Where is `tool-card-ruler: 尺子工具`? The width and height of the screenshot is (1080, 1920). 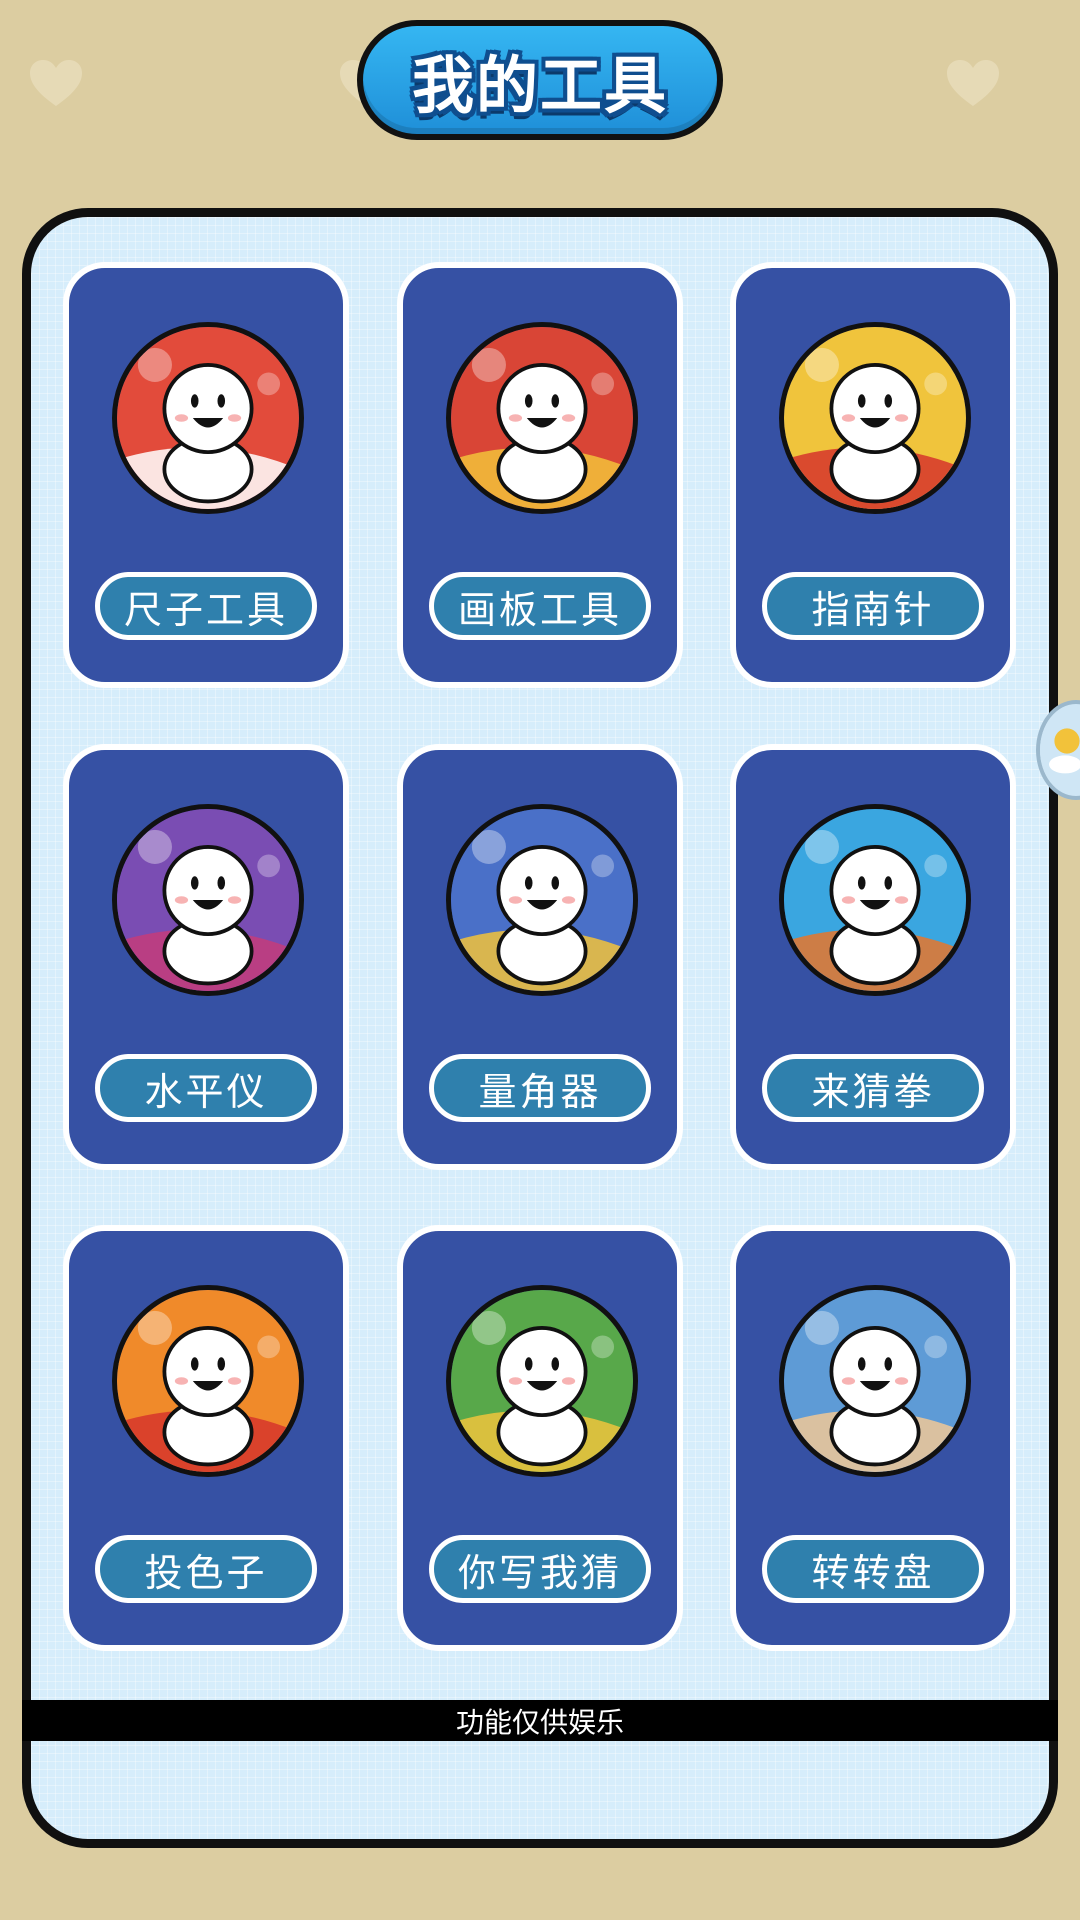
tool-card-ruler: 尺子工具 is located at coordinates (206, 475).